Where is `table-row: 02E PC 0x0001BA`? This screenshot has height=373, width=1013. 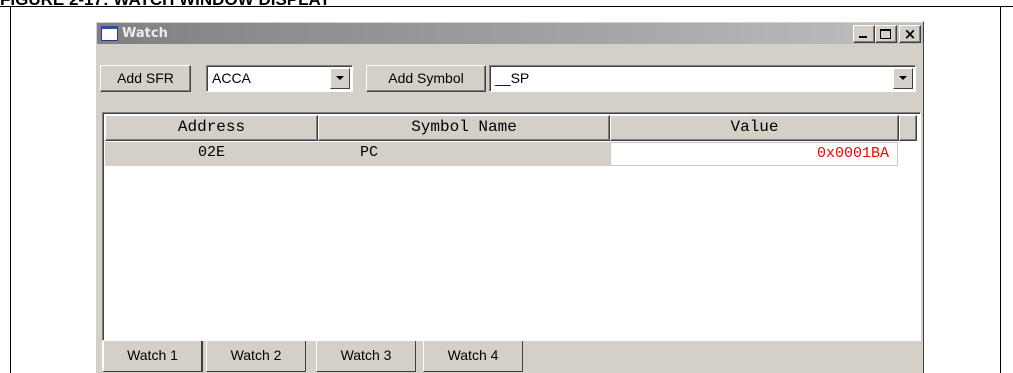 table-row: 02E PC 0x0001BA is located at coordinates (501, 154).